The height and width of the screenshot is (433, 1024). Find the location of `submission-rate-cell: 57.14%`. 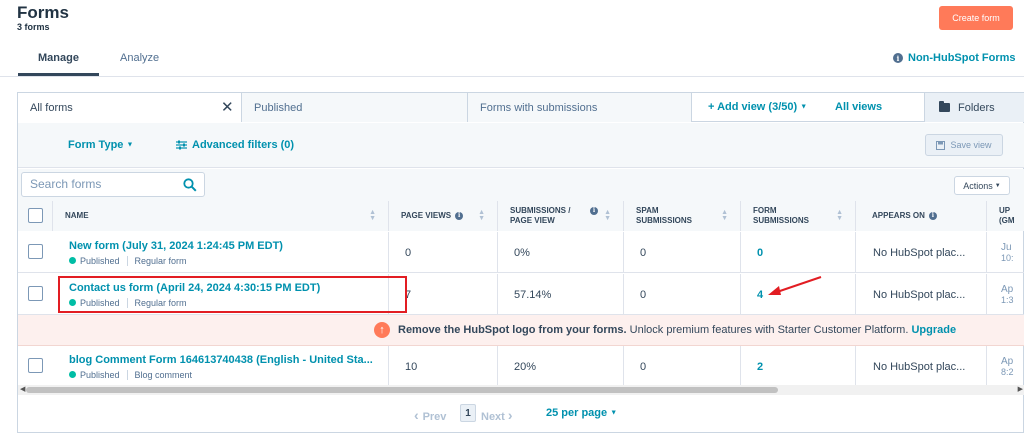

submission-rate-cell: 57.14% is located at coordinates (561, 294).